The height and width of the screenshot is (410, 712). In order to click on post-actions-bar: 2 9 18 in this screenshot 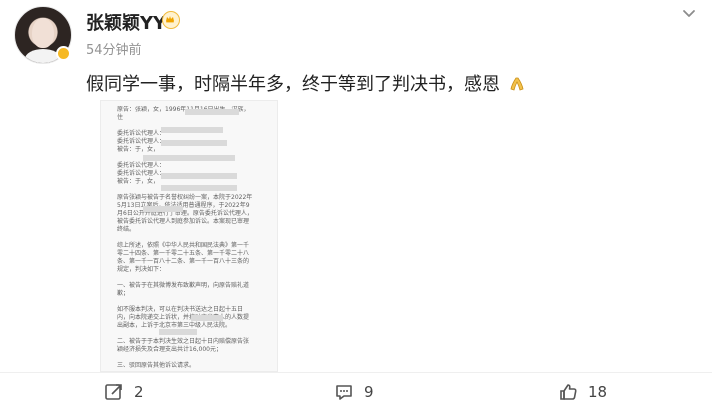, I will do `click(356, 389)`.